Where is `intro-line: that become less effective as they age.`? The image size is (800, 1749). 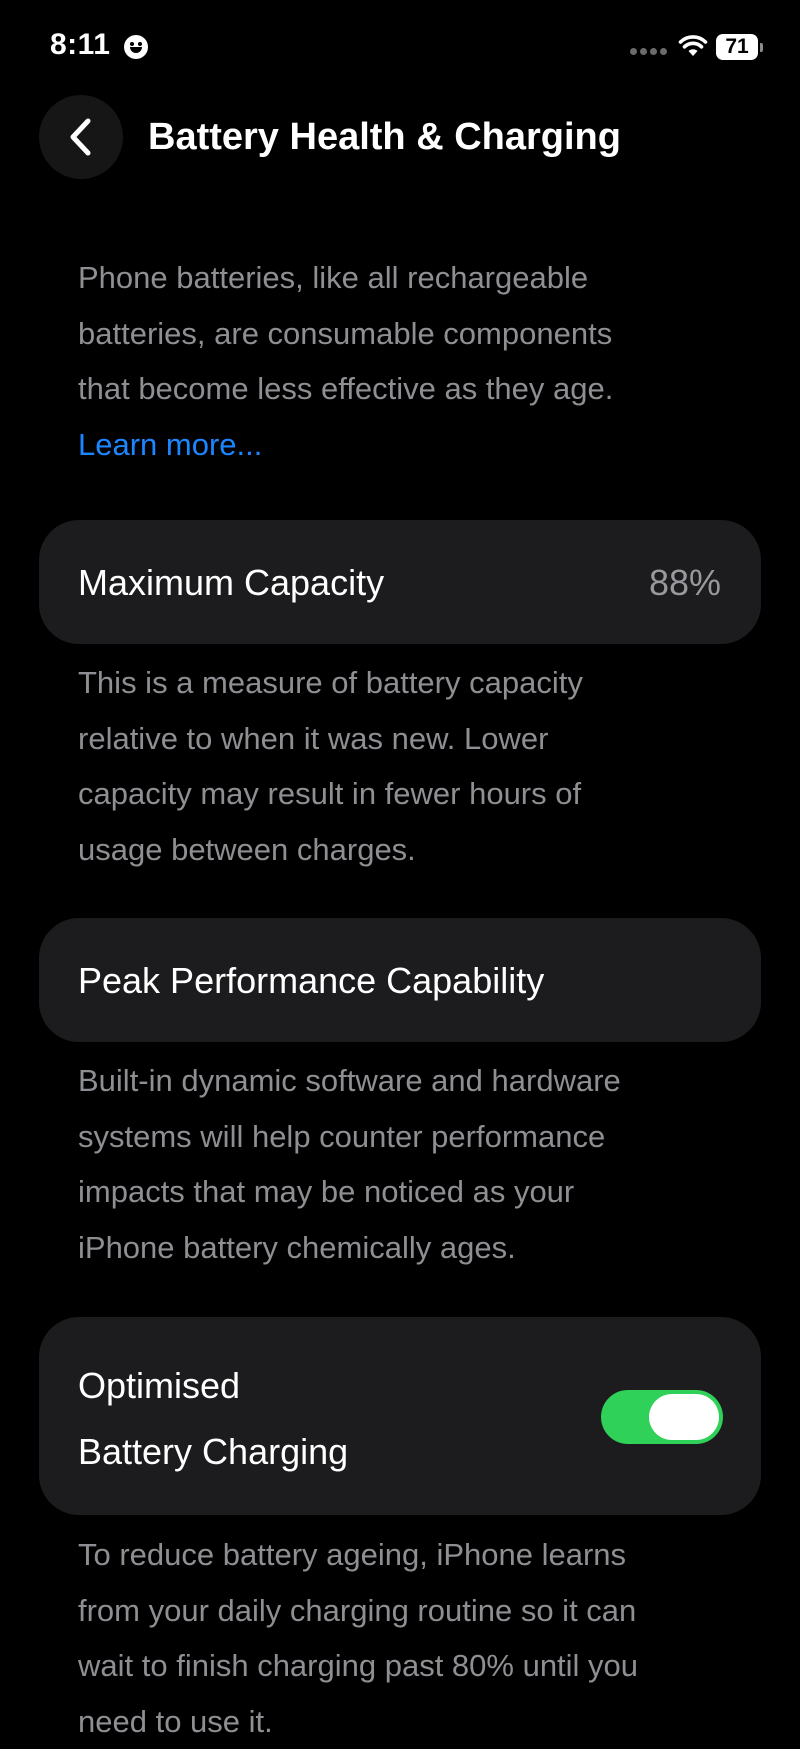
intro-line: that become less effective as they age. is located at coordinates (403, 389).